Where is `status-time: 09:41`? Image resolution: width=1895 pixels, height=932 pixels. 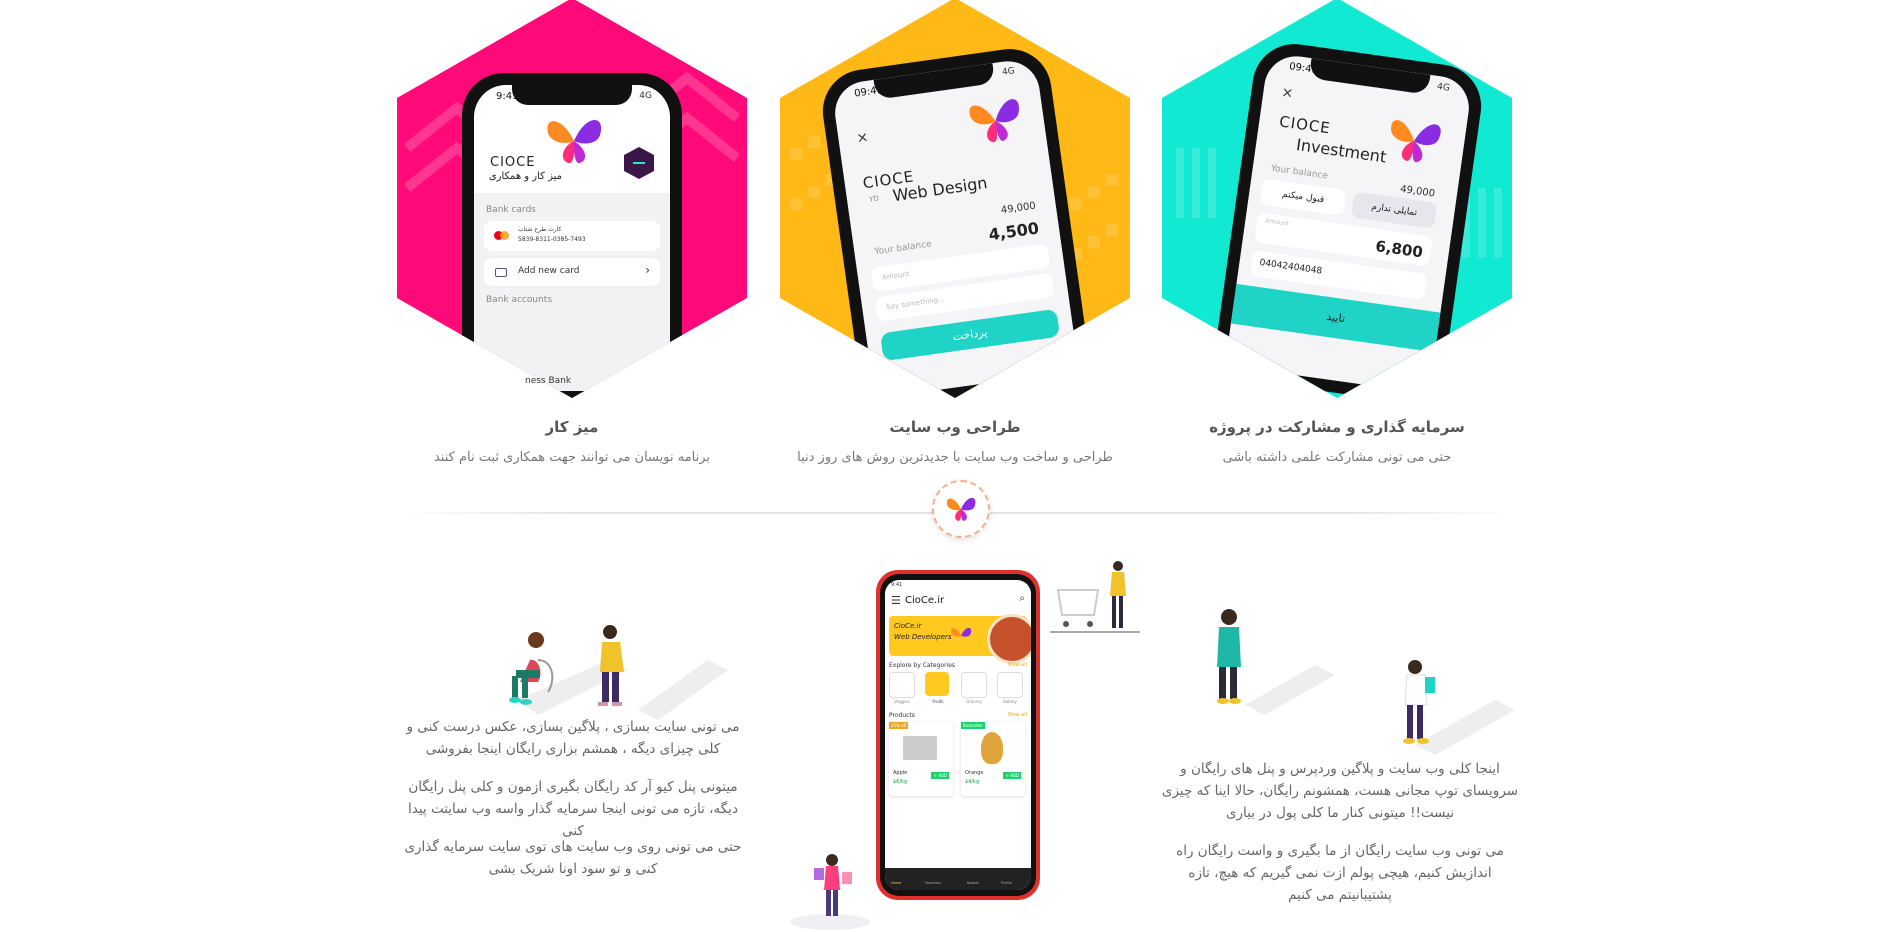 status-time: 09:41 is located at coordinates (868, 92).